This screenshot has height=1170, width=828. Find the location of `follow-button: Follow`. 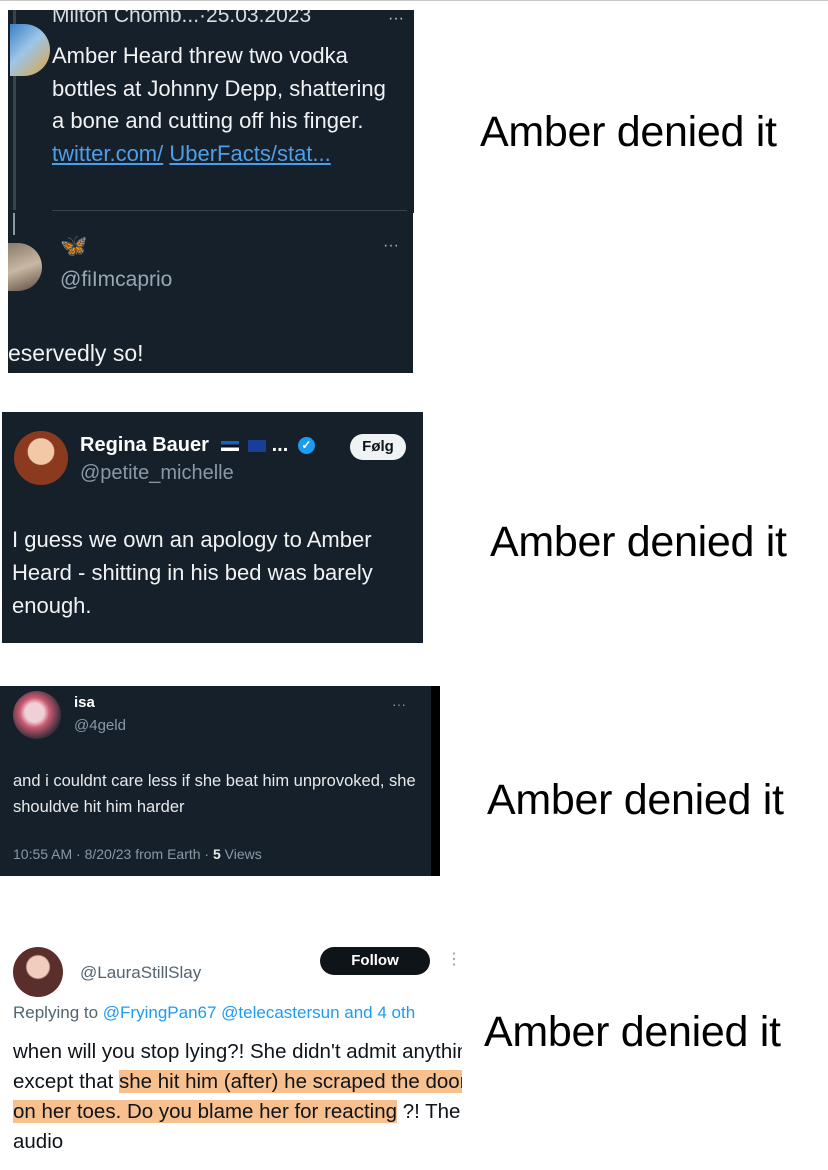

follow-button: Follow is located at coordinates (375, 961).